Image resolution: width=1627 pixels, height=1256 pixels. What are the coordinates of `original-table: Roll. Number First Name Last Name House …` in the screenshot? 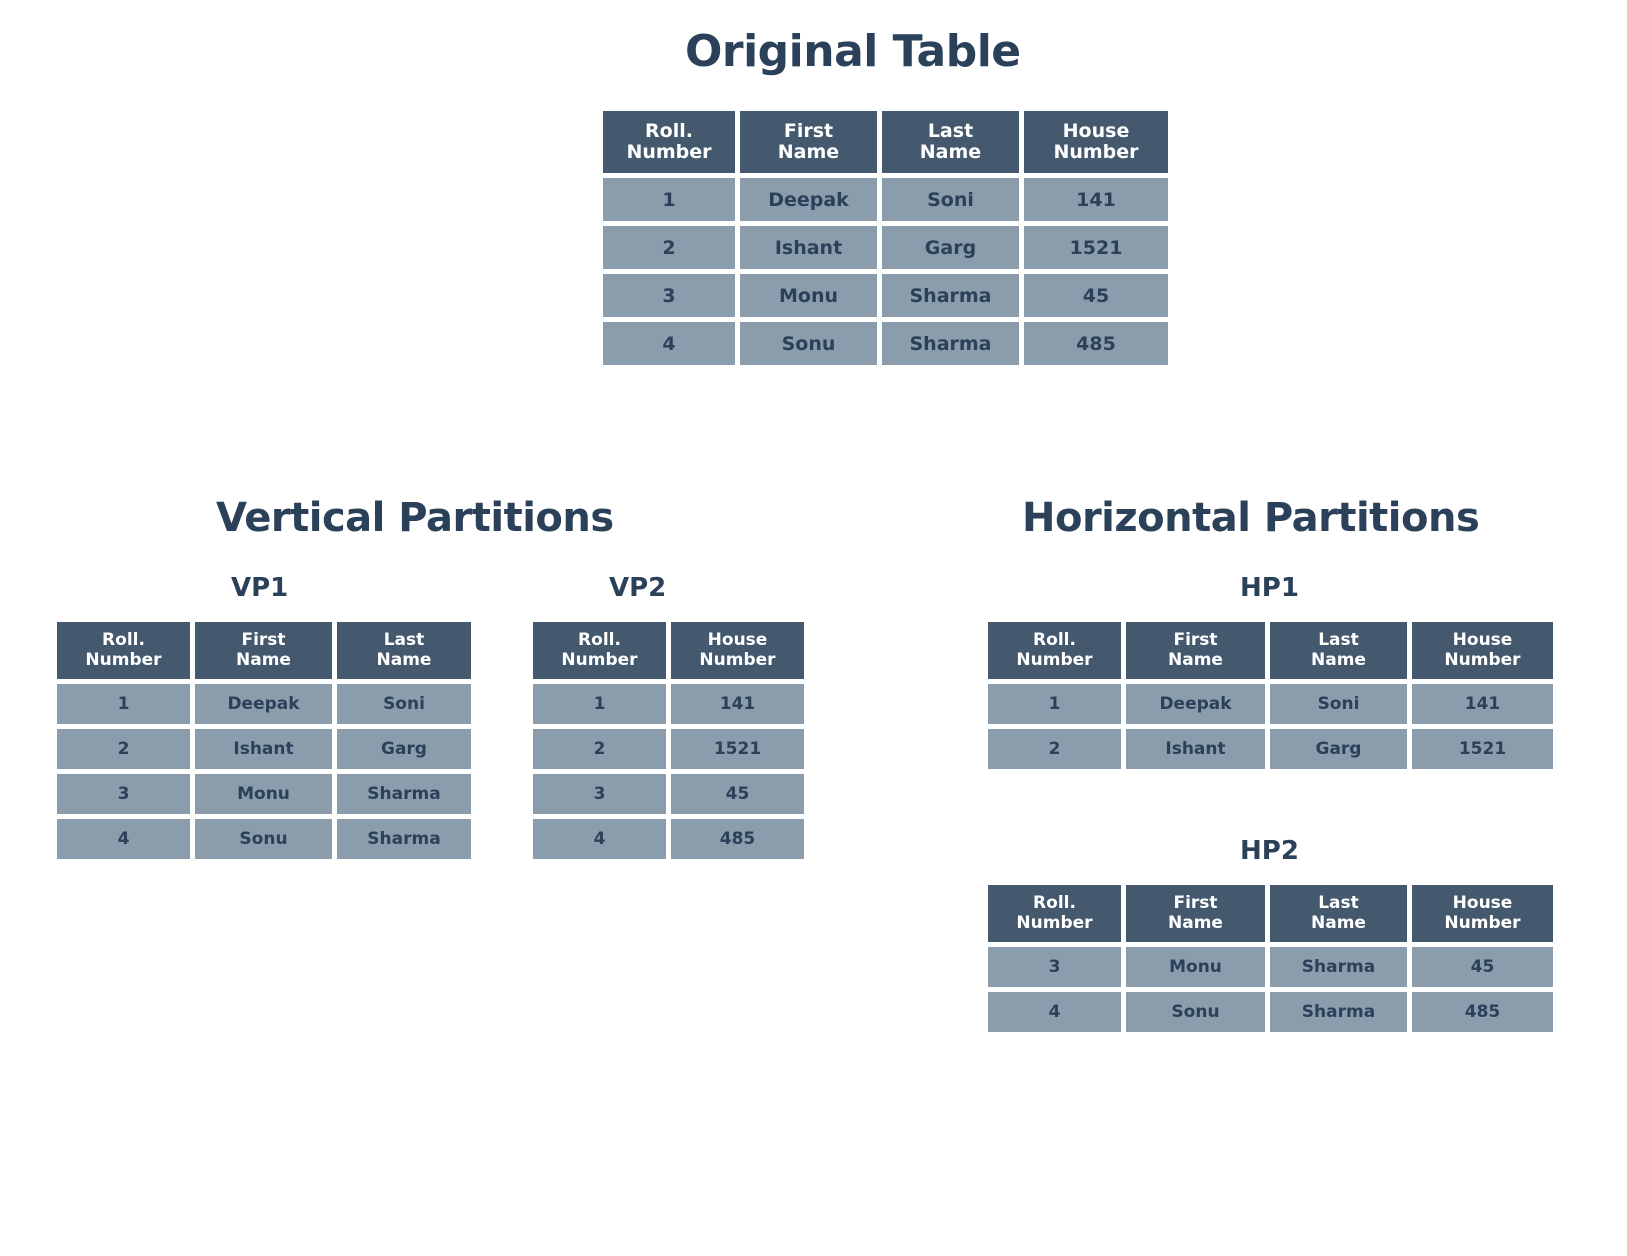 It's located at (885, 238).